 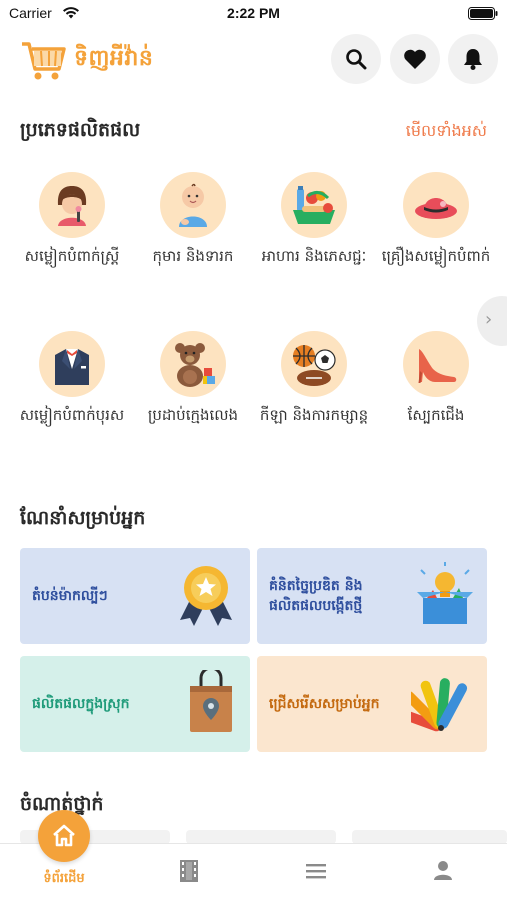 I want to click on menu-icon, so click(x=316, y=871).